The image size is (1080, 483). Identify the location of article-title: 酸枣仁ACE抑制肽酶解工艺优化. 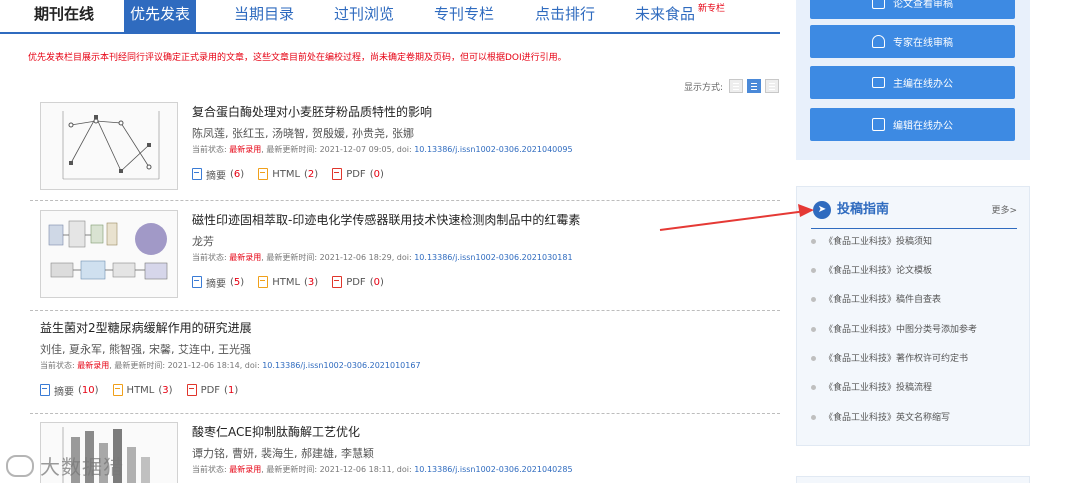
(382, 432).